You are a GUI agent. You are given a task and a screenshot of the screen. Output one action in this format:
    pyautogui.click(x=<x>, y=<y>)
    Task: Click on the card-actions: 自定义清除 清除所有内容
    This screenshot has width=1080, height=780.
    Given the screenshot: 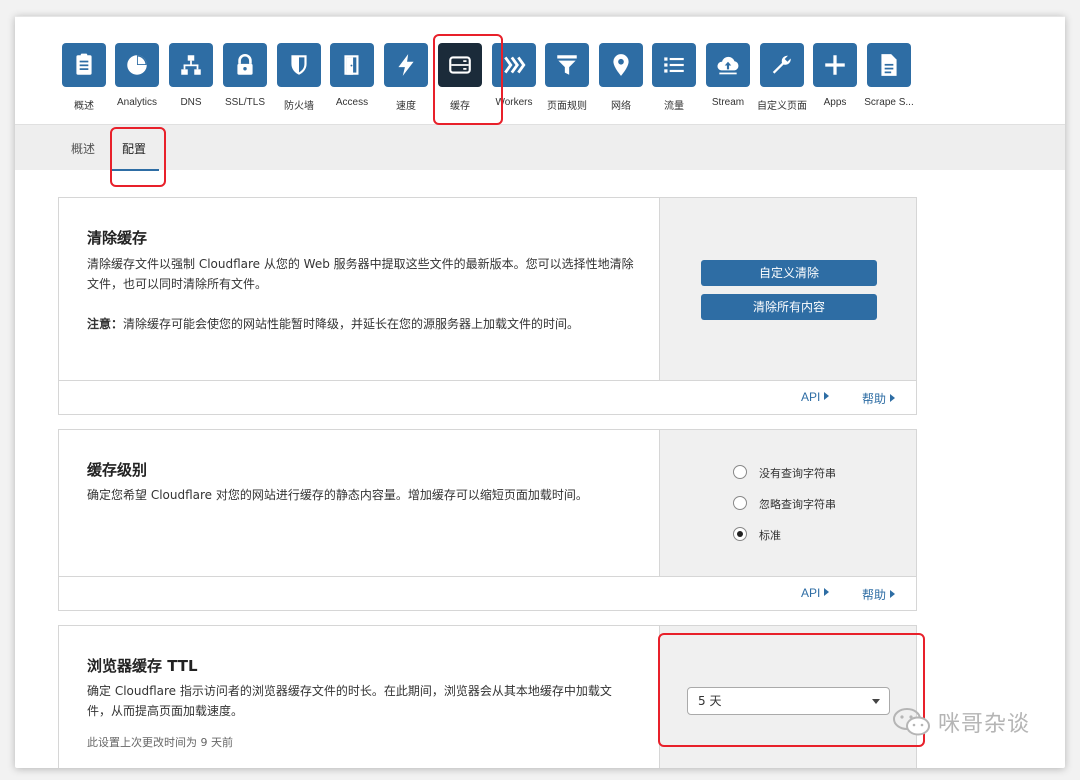 What is the action you would take?
    pyautogui.click(x=787, y=289)
    